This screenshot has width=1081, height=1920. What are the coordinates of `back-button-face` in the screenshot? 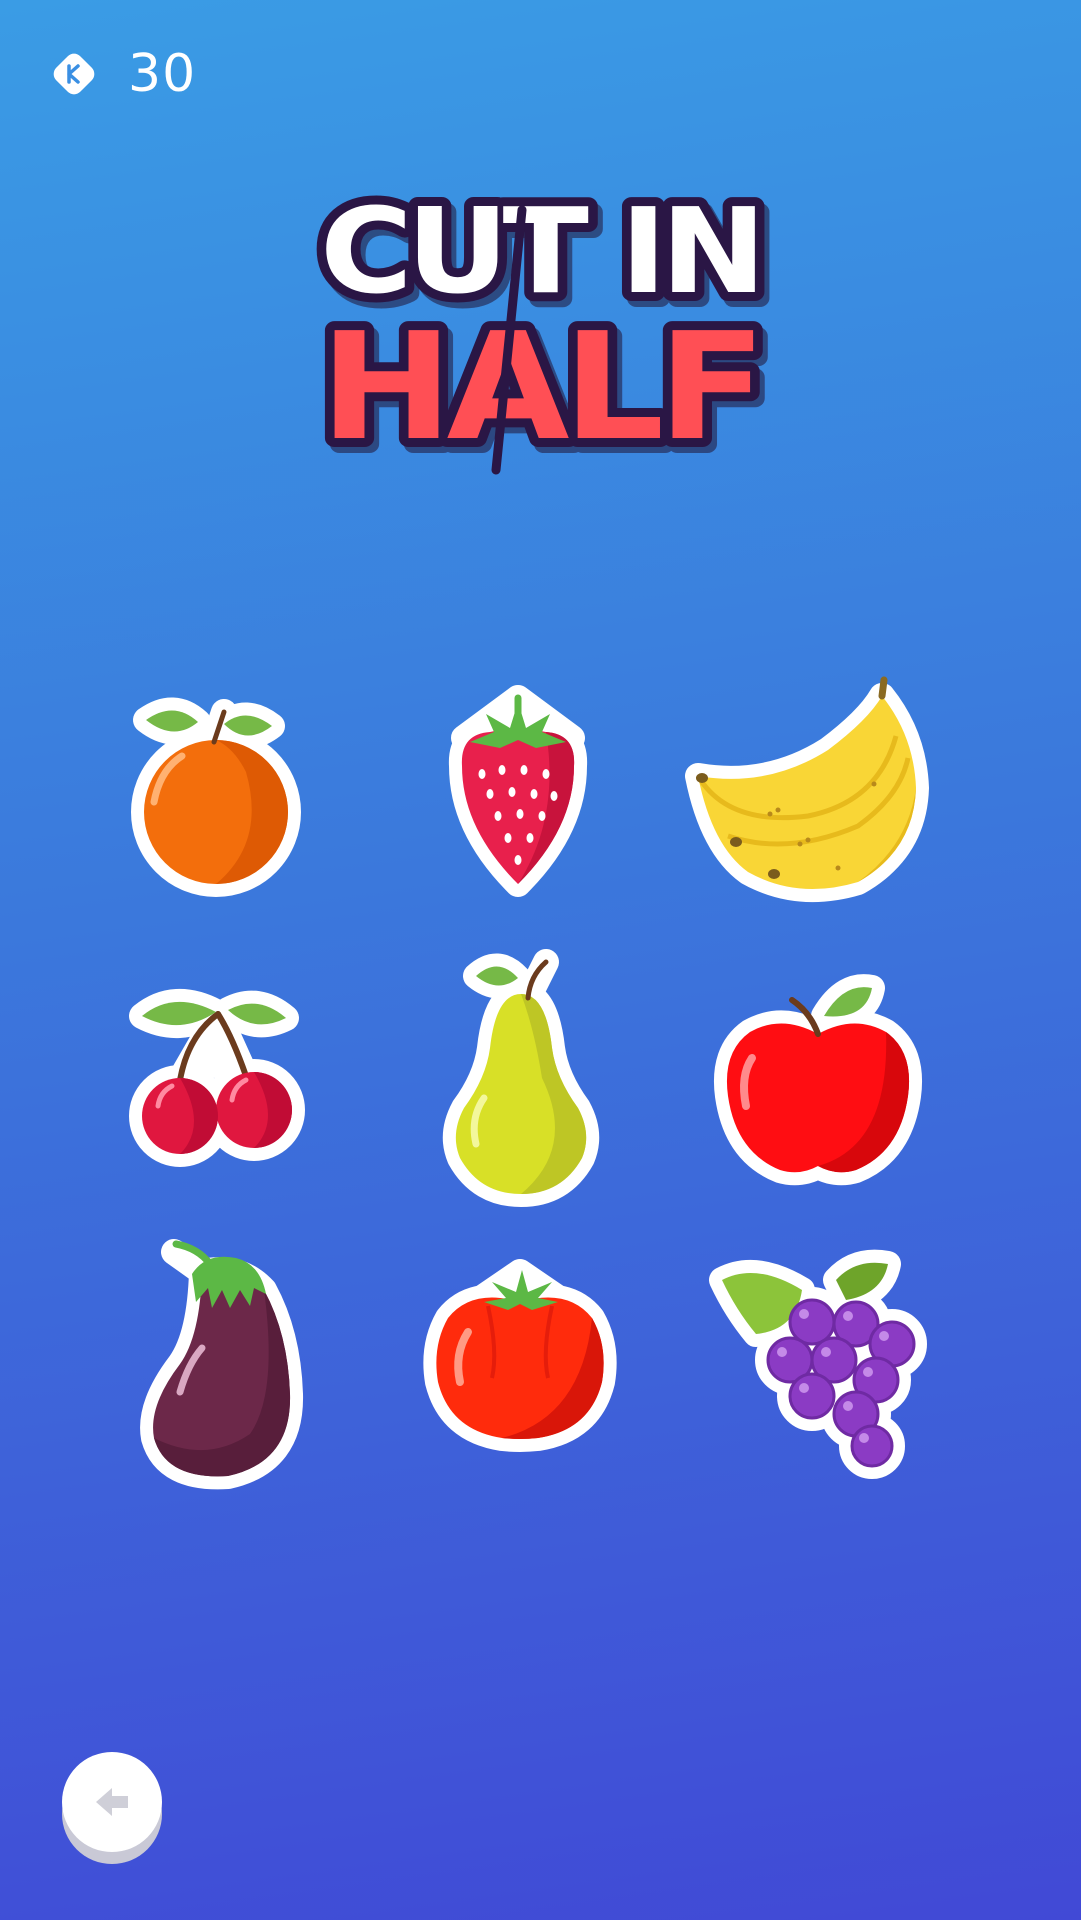 It's located at (112, 1802).